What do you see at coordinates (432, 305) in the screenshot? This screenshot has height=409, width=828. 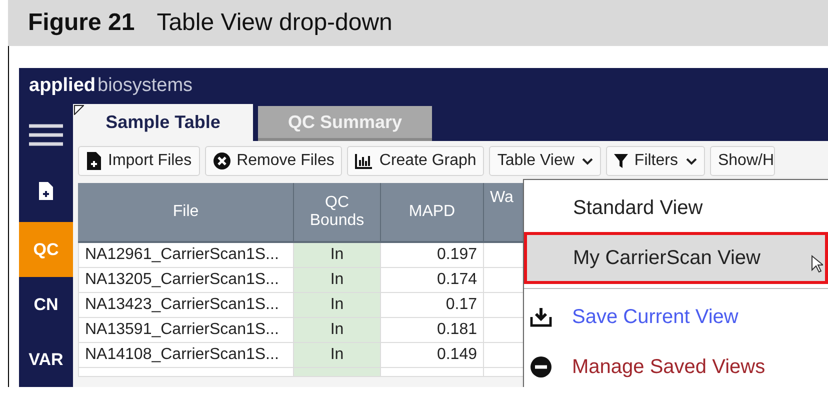 I see `table-cell: 0.17` at bounding box center [432, 305].